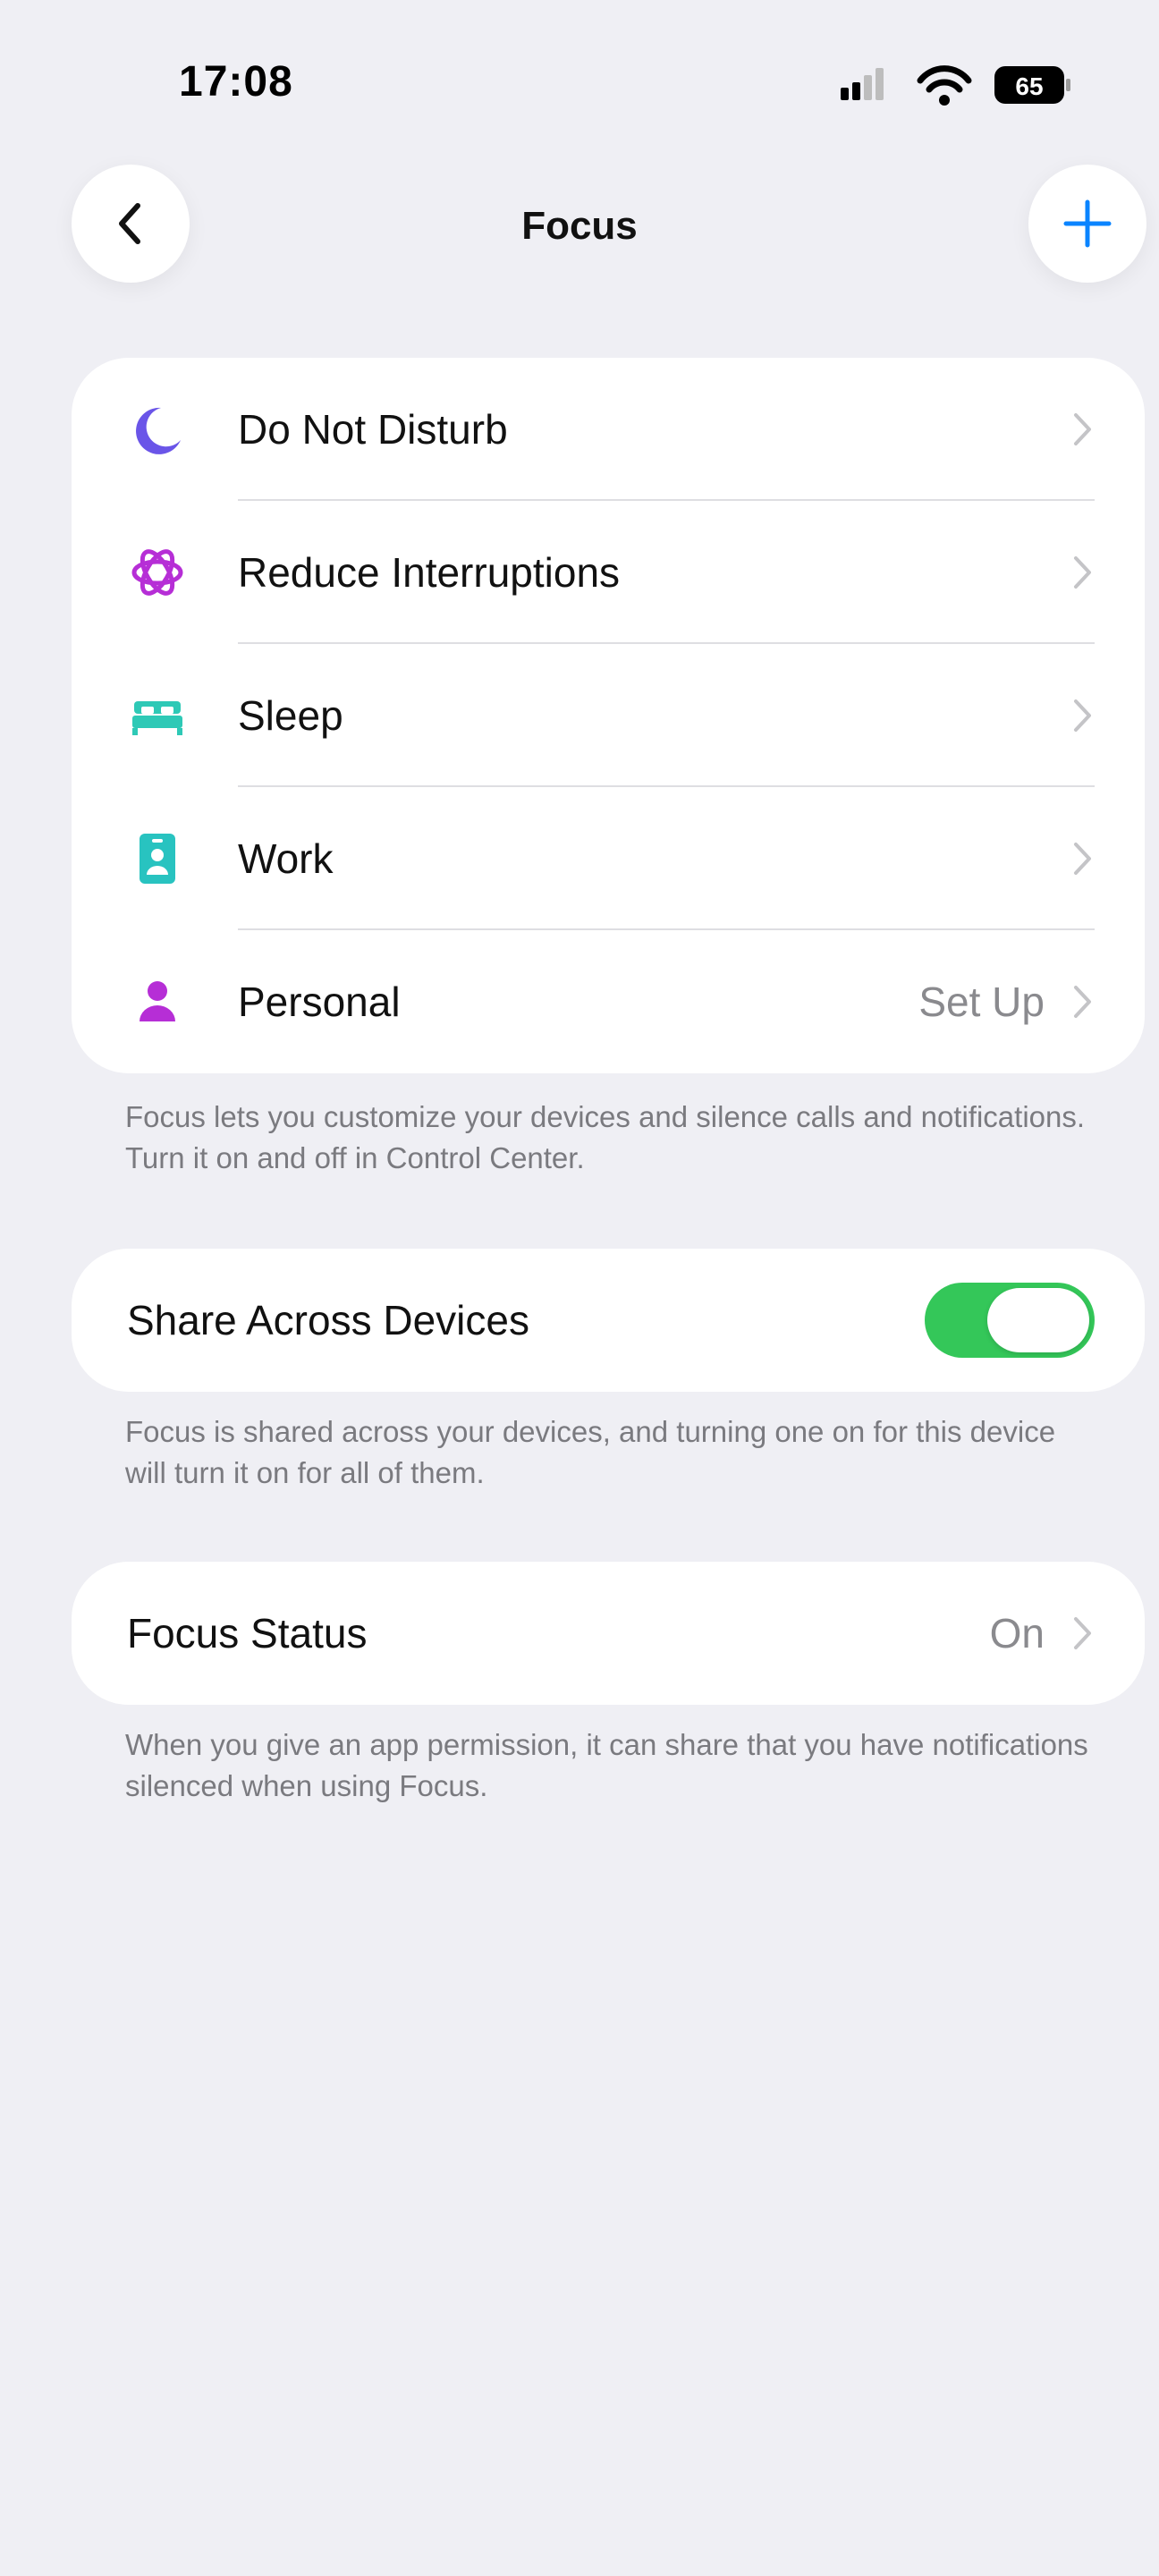 Image resolution: width=1159 pixels, height=2576 pixels. Describe the element at coordinates (579, 226) in the screenshot. I see `page-title: Focus` at that location.